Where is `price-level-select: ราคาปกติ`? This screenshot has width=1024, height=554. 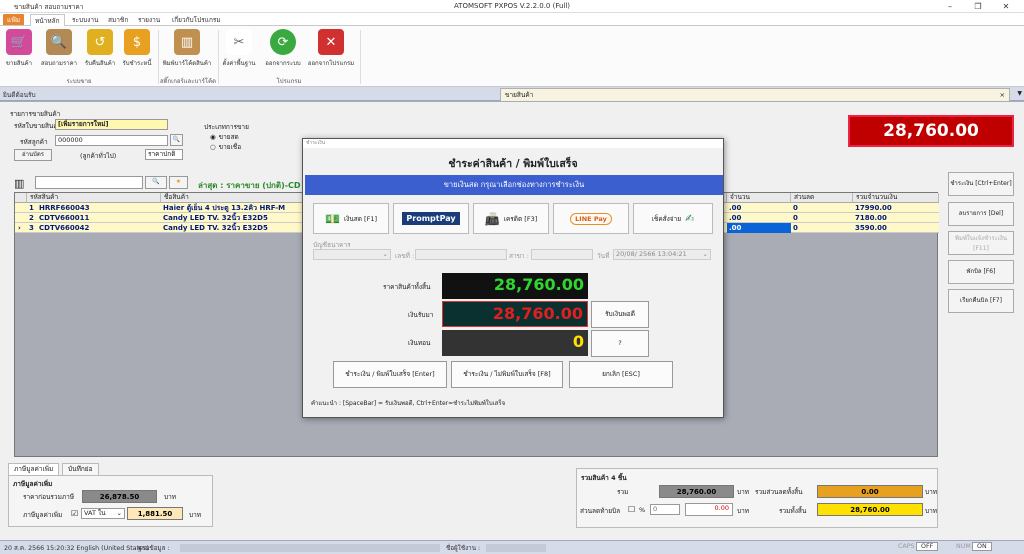 price-level-select: ราคาปกติ is located at coordinates (164, 154).